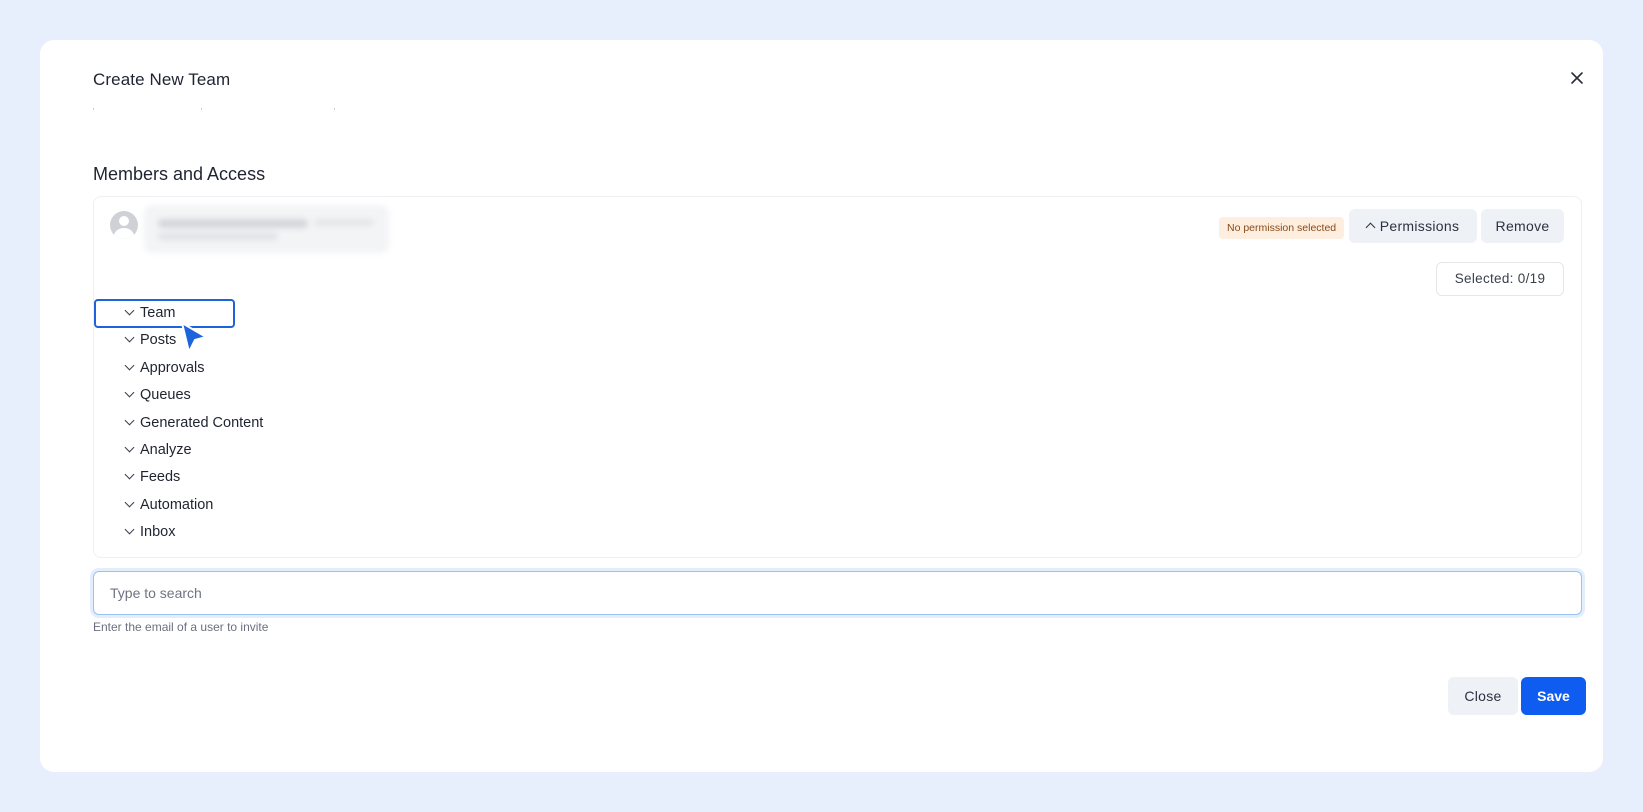 Image resolution: width=1643 pixels, height=812 pixels. I want to click on permission-group-label: Generated Content, so click(202, 423).